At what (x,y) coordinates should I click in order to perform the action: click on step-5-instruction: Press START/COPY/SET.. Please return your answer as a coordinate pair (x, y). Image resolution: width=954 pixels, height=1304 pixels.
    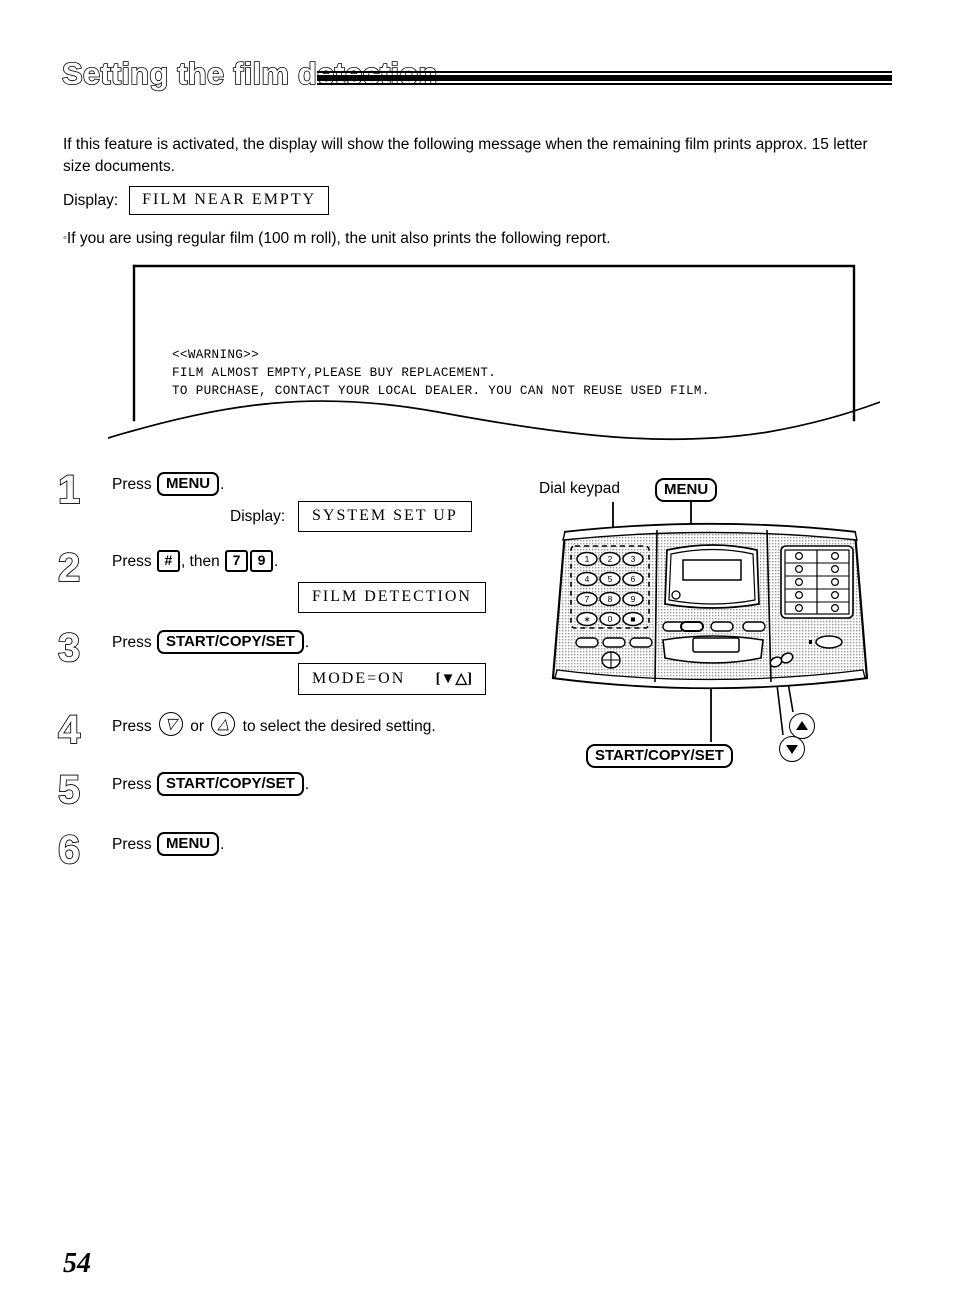
    Looking at the image, I should click on (315, 782).